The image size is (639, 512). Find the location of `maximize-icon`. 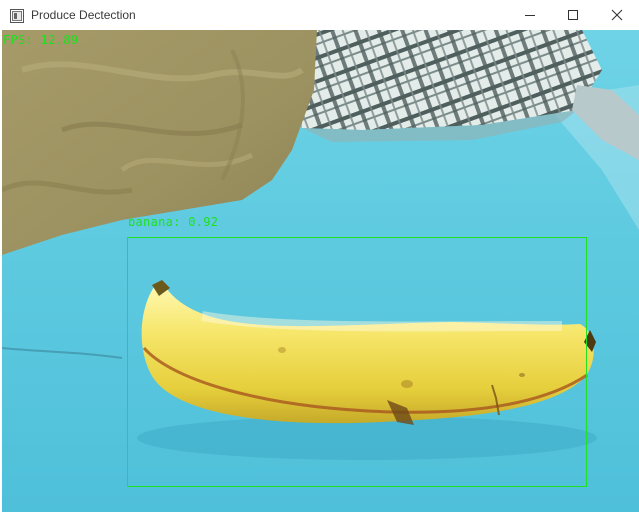

maximize-icon is located at coordinates (573, 15).